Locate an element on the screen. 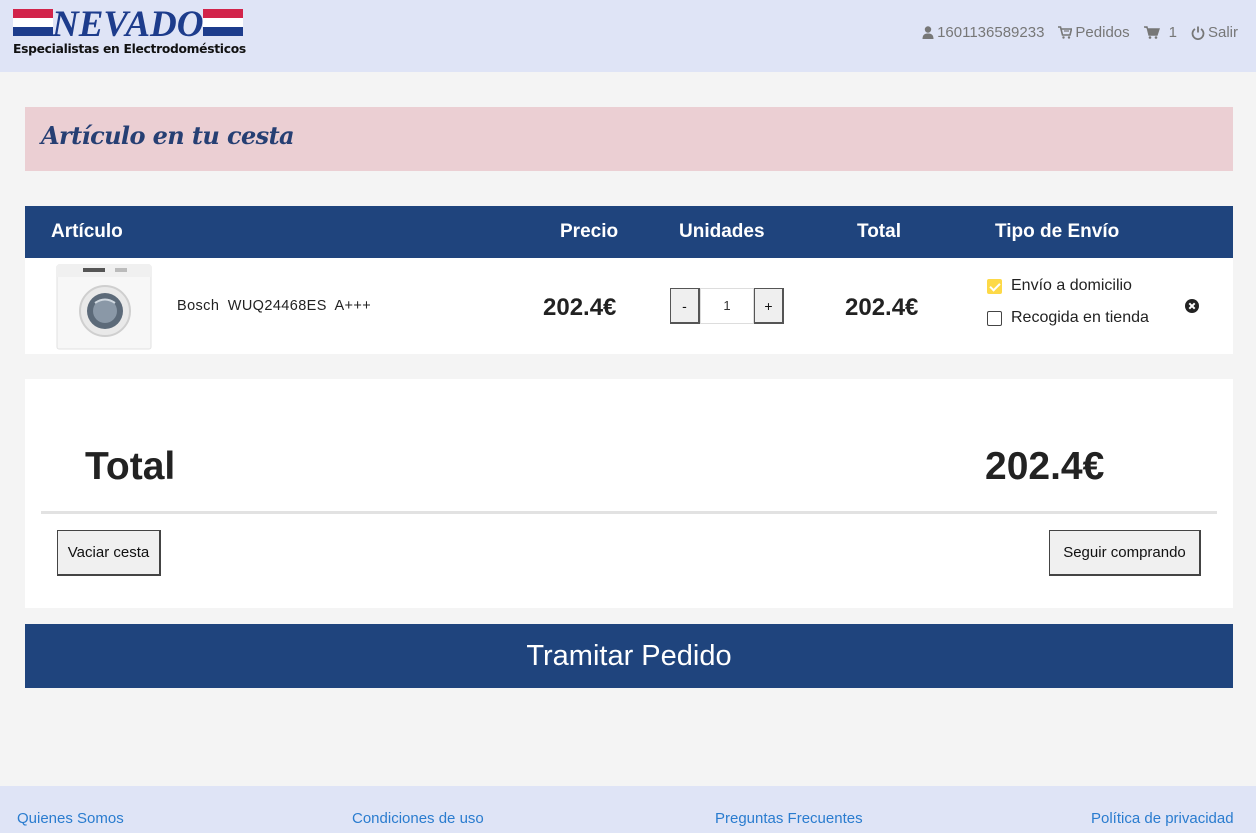  footer-link-privacy: Política de privacidad is located at coordinates (1162, 818).